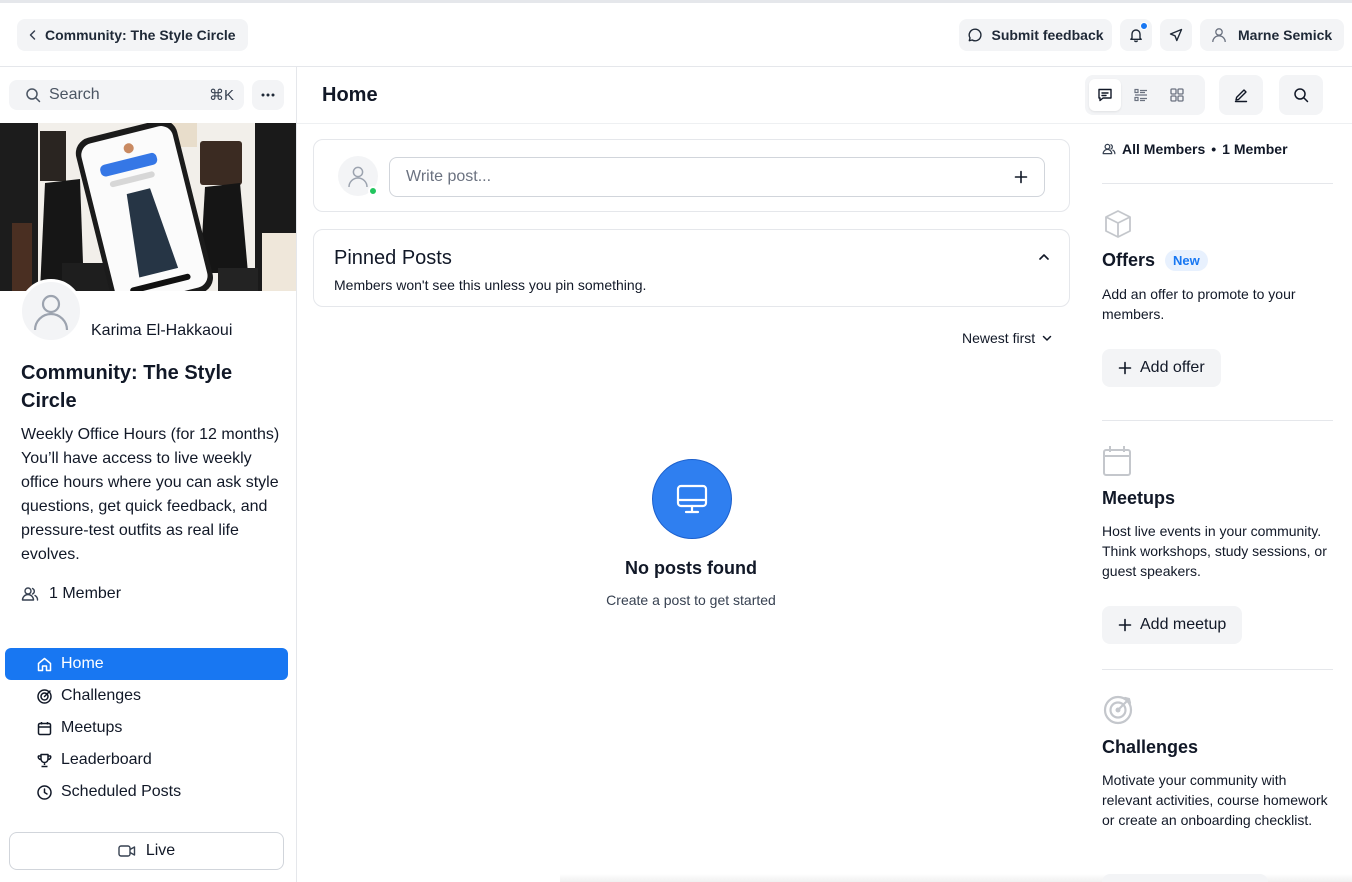 The image size is (1352, 882). Describe the element at coordinates (350, 95) in the screenshot. I see `page-title: Home` at that location.